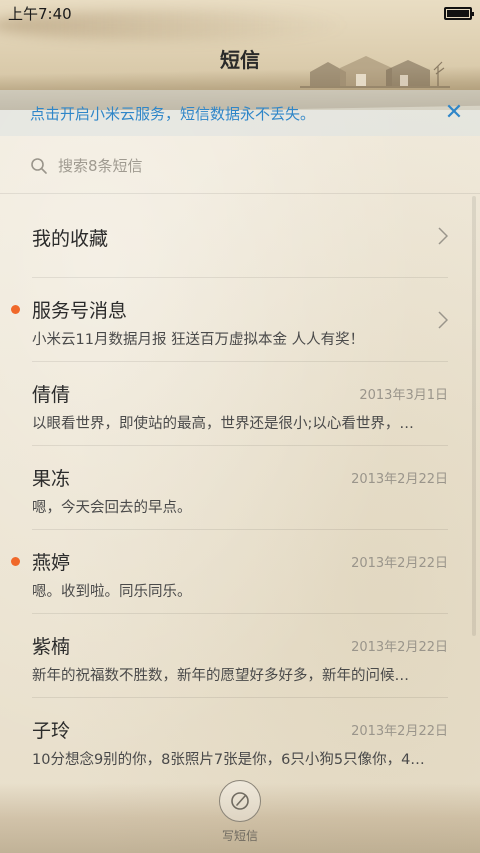  I want to click on conversation-preview: 嗯。收到啦。同乐同乐。, so click(112, 592).